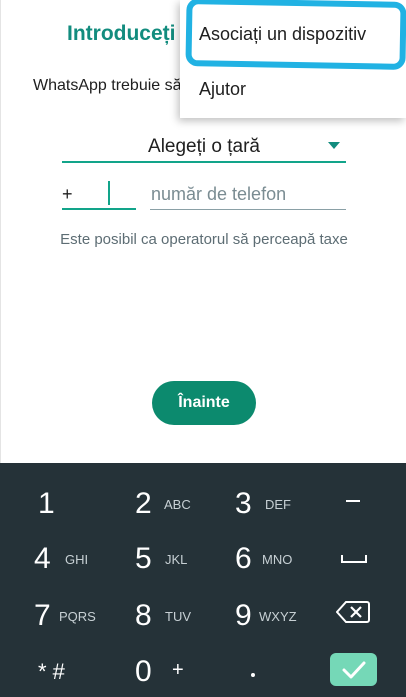 This screenshot has width=406, height=697. I want to click on key-digit: * #, so click(51, 671).